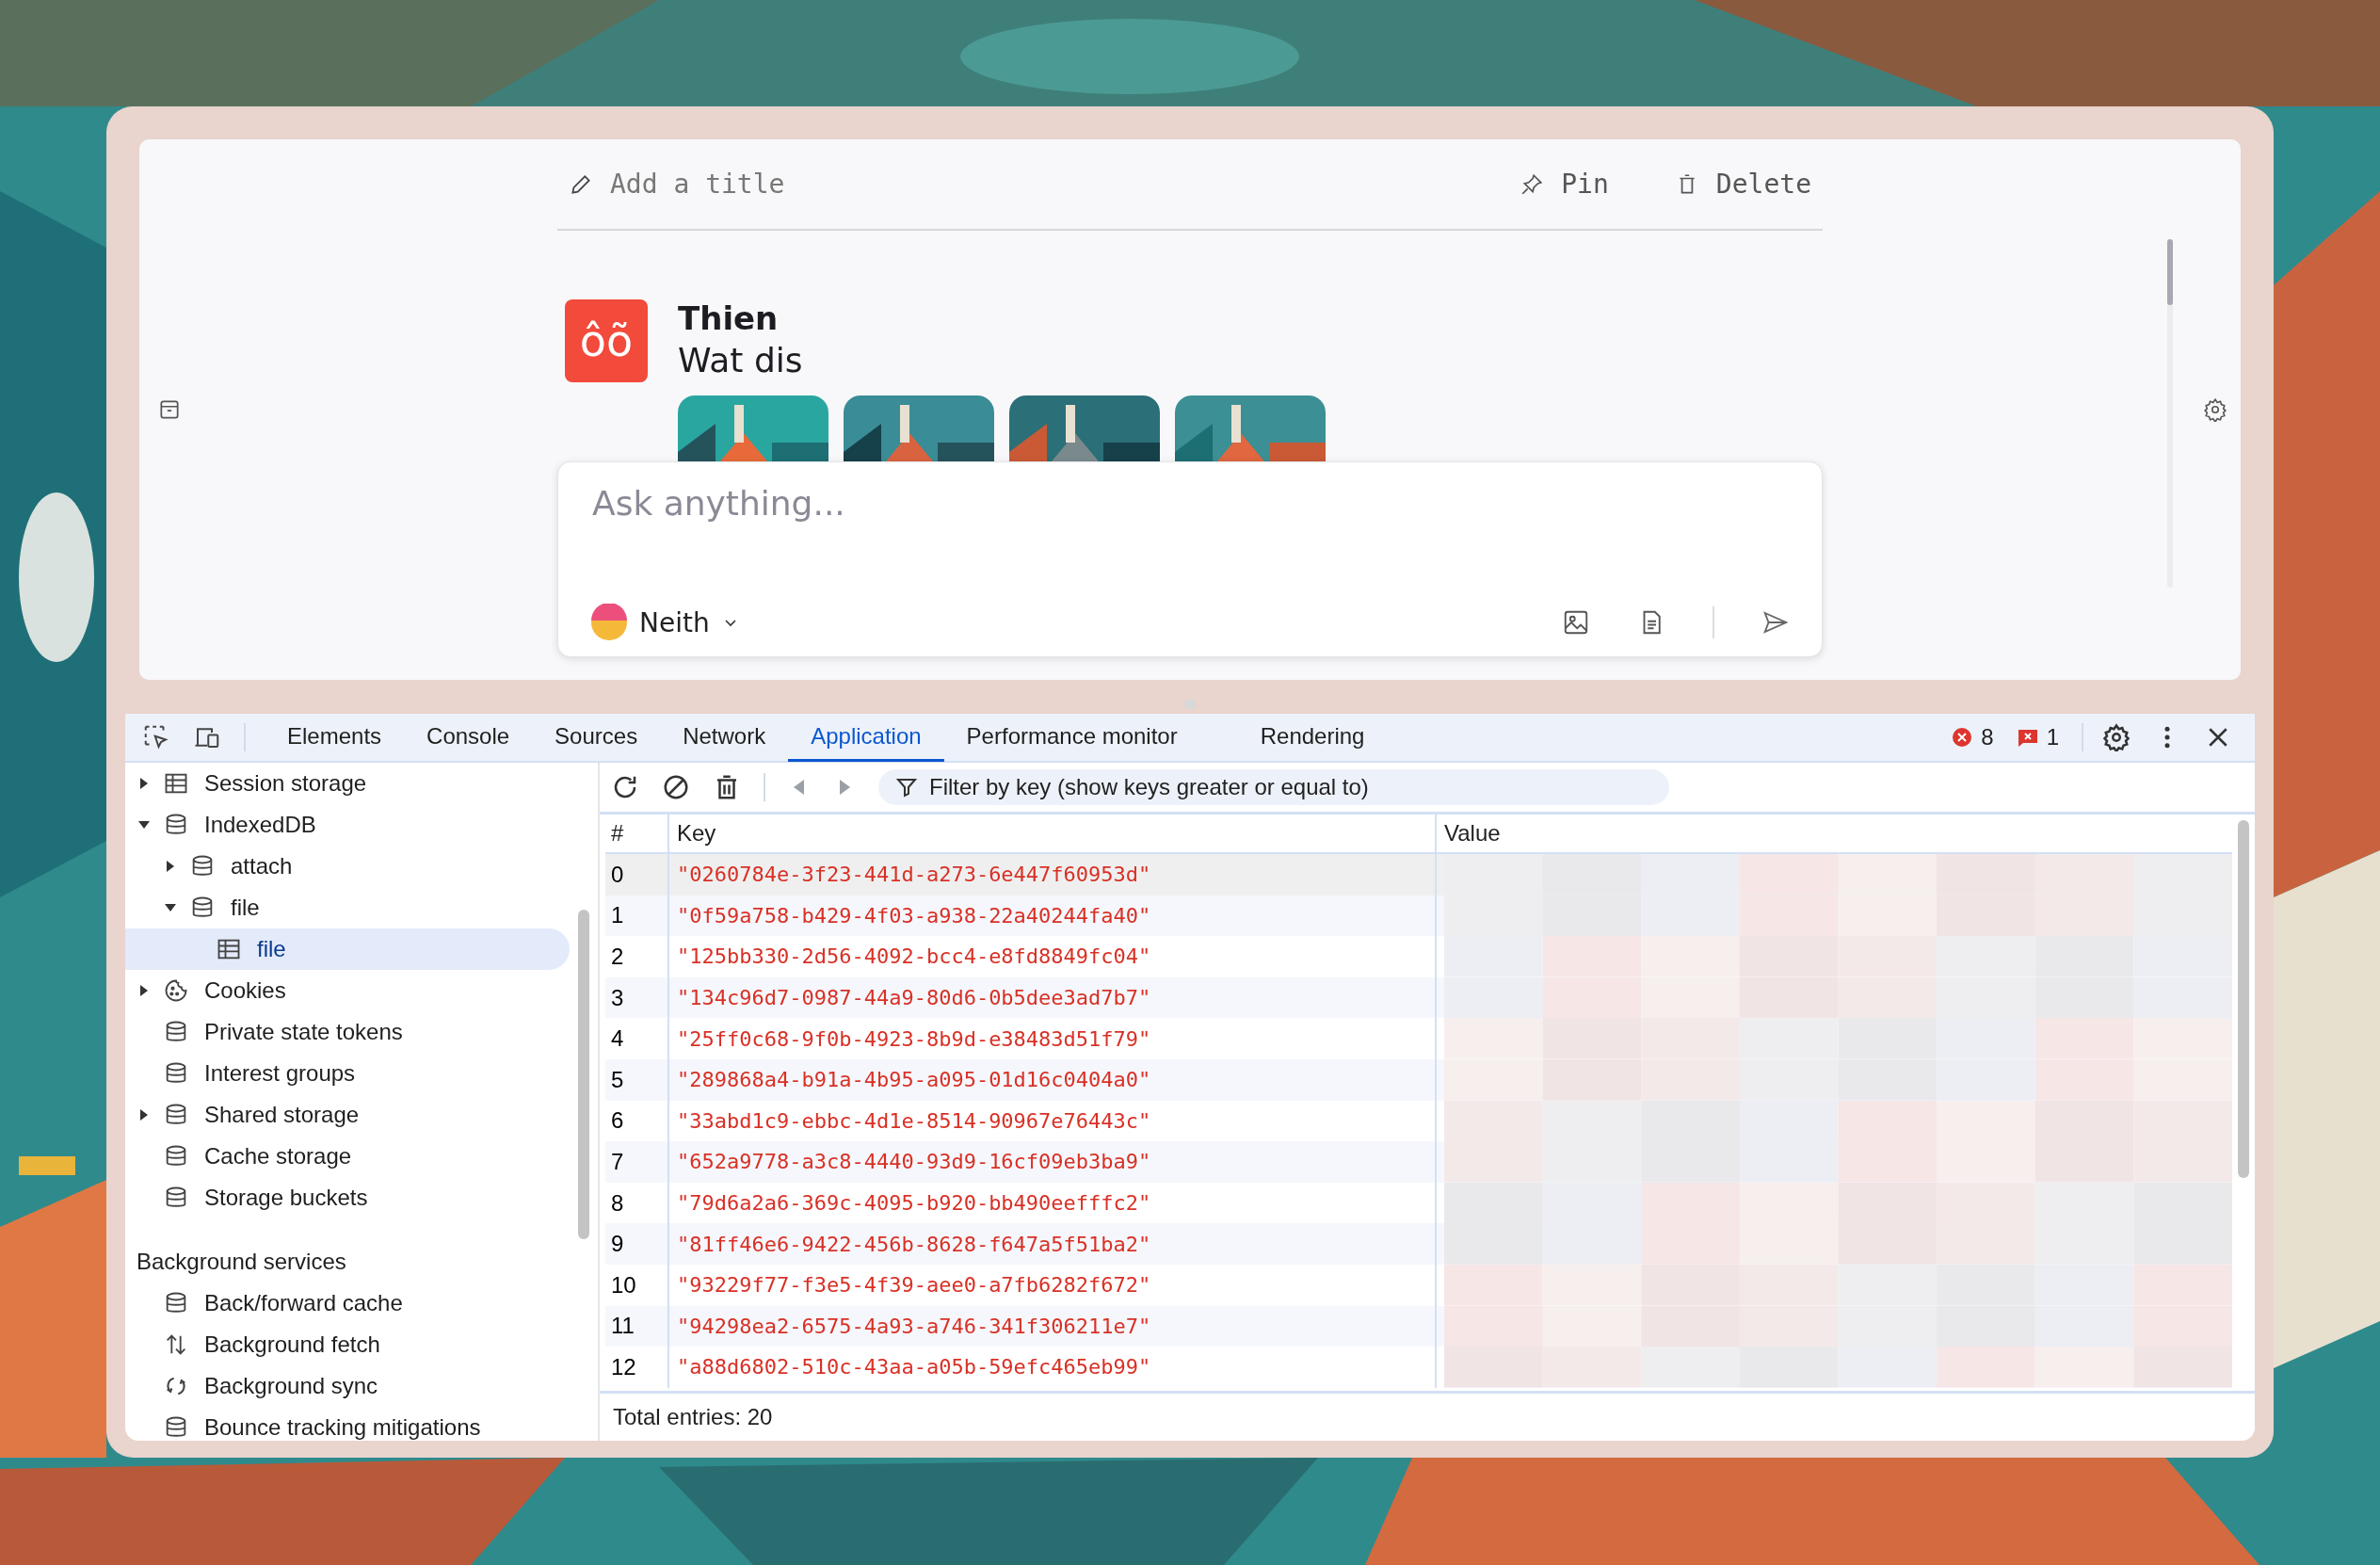 Image resolution: width=2380 pixels, height=1565 pixels. I want to click on author-name: Thien, so click(729, 318).